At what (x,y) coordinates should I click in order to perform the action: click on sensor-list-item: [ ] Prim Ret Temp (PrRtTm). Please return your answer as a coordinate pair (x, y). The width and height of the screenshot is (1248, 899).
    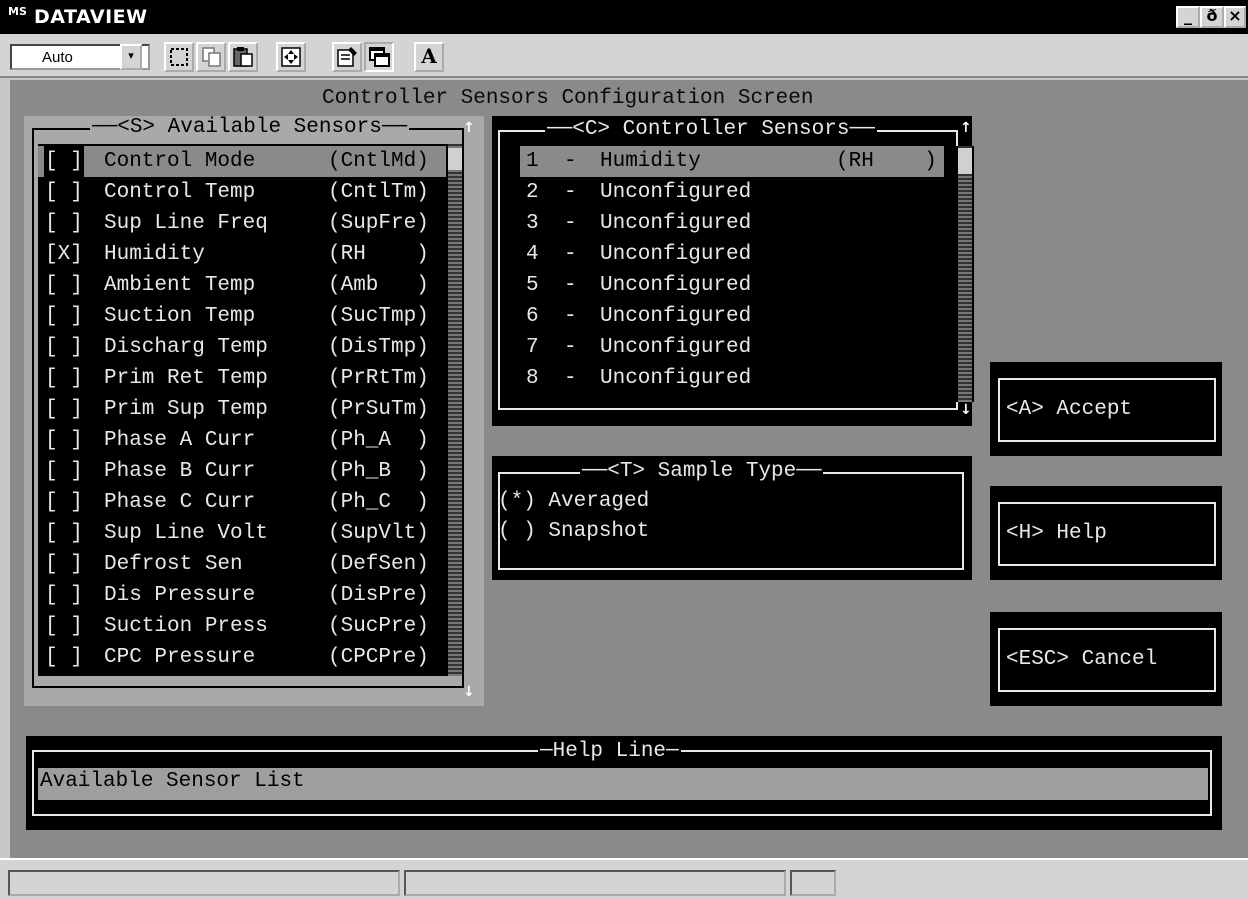
    Looking at the image, I should click on (242, 378).